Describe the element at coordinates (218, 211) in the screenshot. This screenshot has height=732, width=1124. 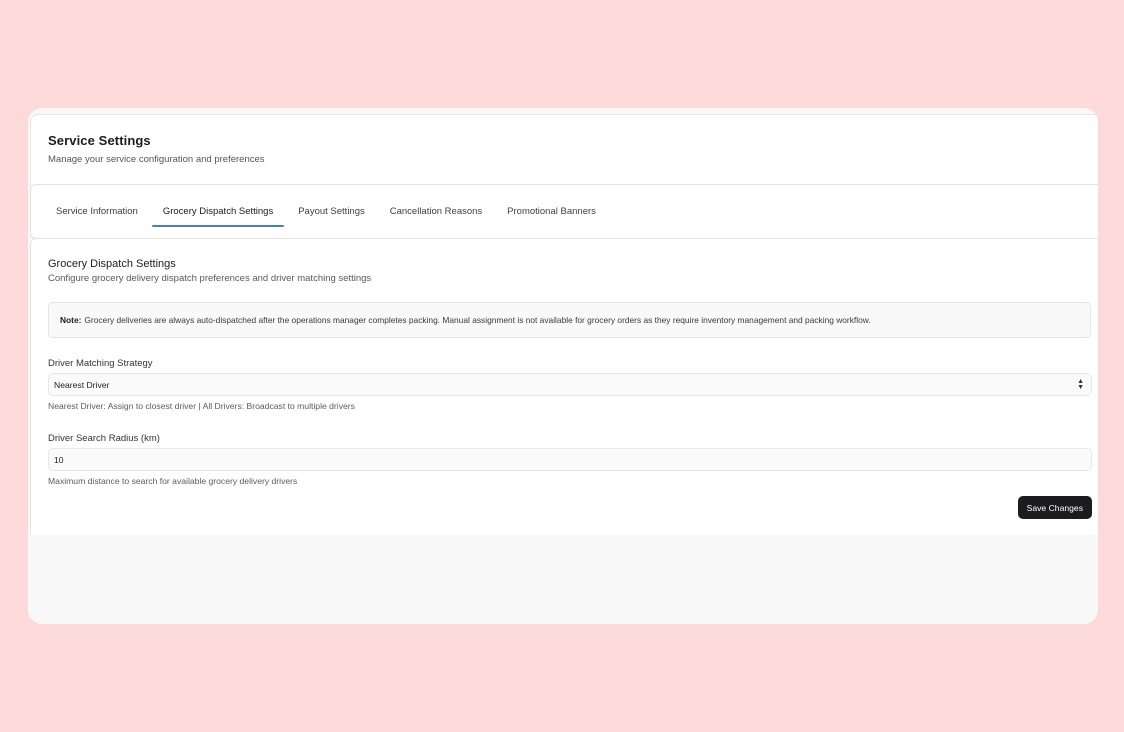
I see `tab-grocery-dispatch-settings: Grocery Dispatch Settings` at that location.